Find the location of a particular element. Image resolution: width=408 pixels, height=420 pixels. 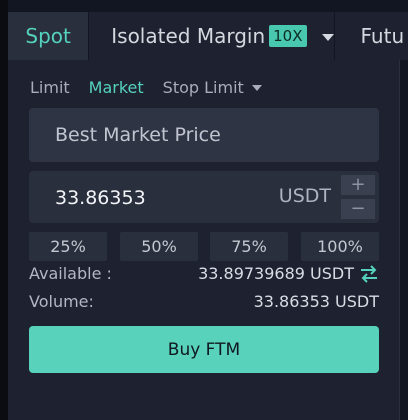

tab-isolated-margin-label: Isolated Margin is located at coordinates (188, 36).